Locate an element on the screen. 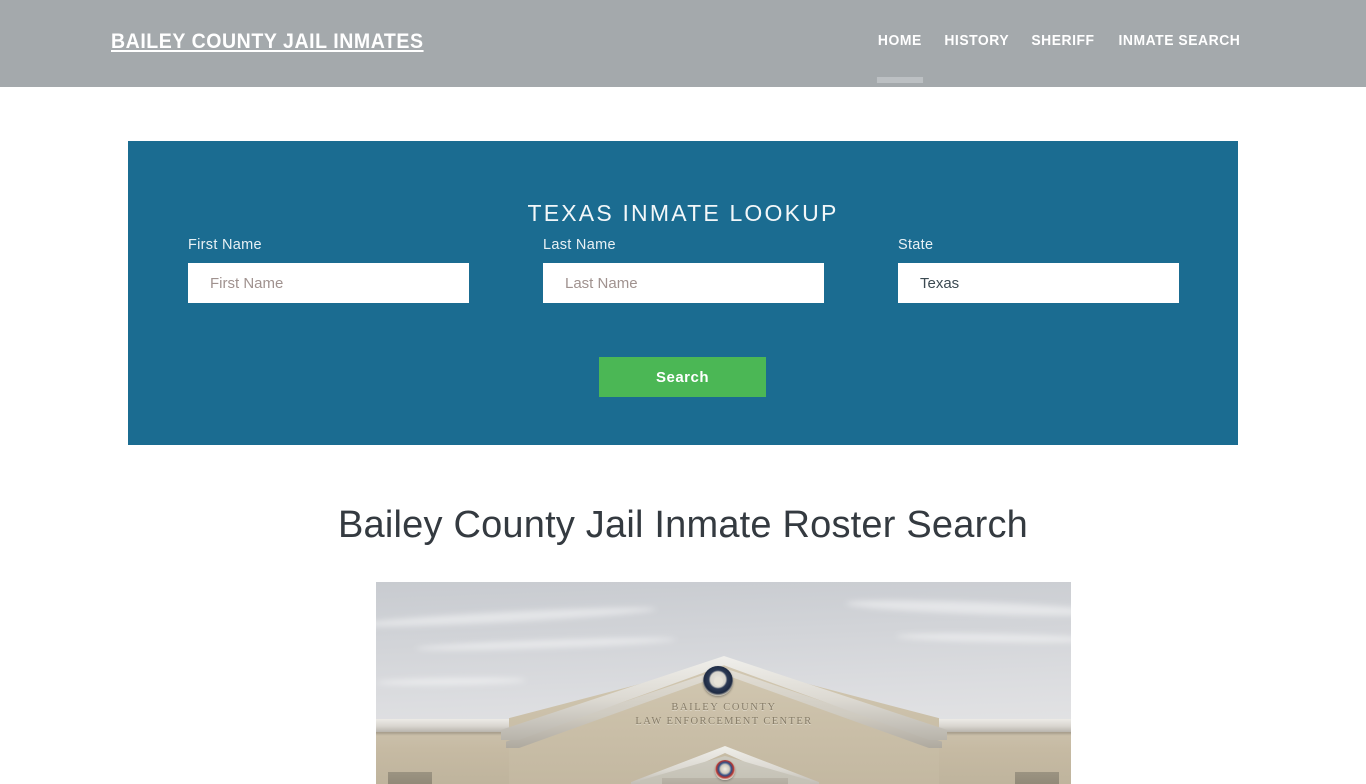 This screenshot has width=1366, height=784. main-navigation: Home History Sheriff Inmate Search is located at coordinates (1060, 41).